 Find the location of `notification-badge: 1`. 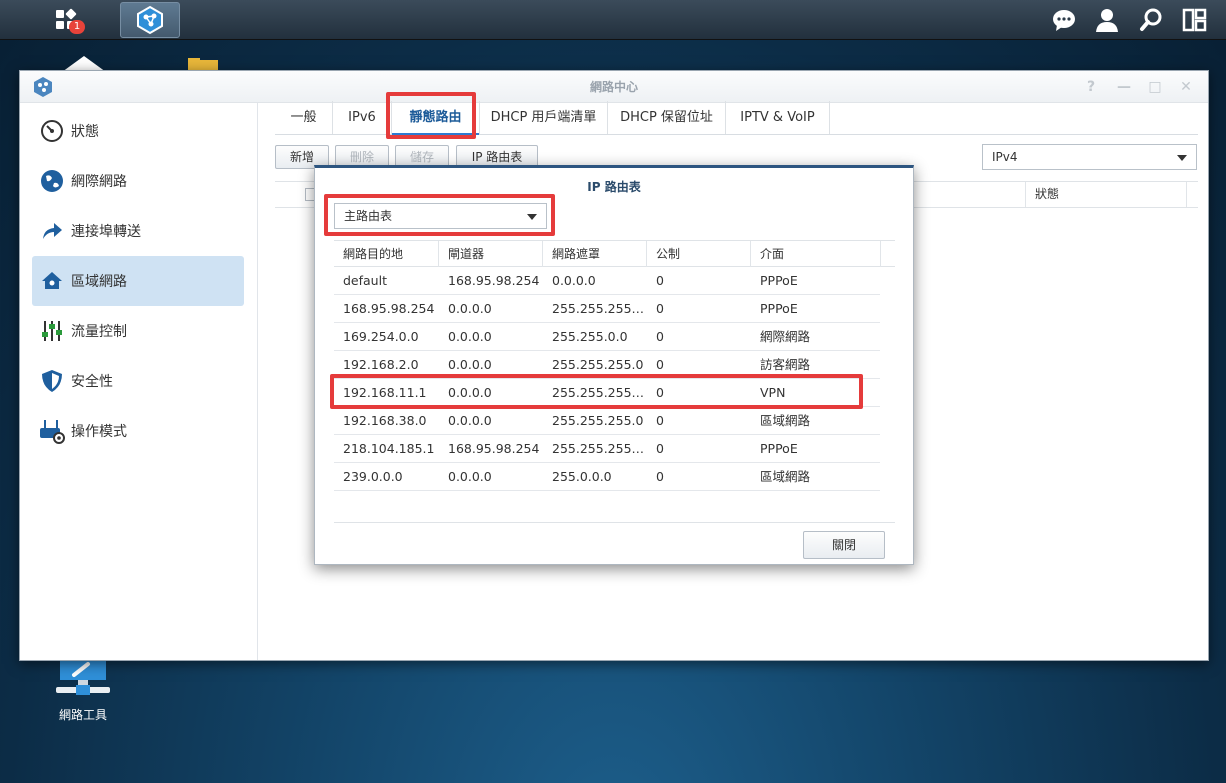

notification-badge: 1 is located at coordinates (77, 27).